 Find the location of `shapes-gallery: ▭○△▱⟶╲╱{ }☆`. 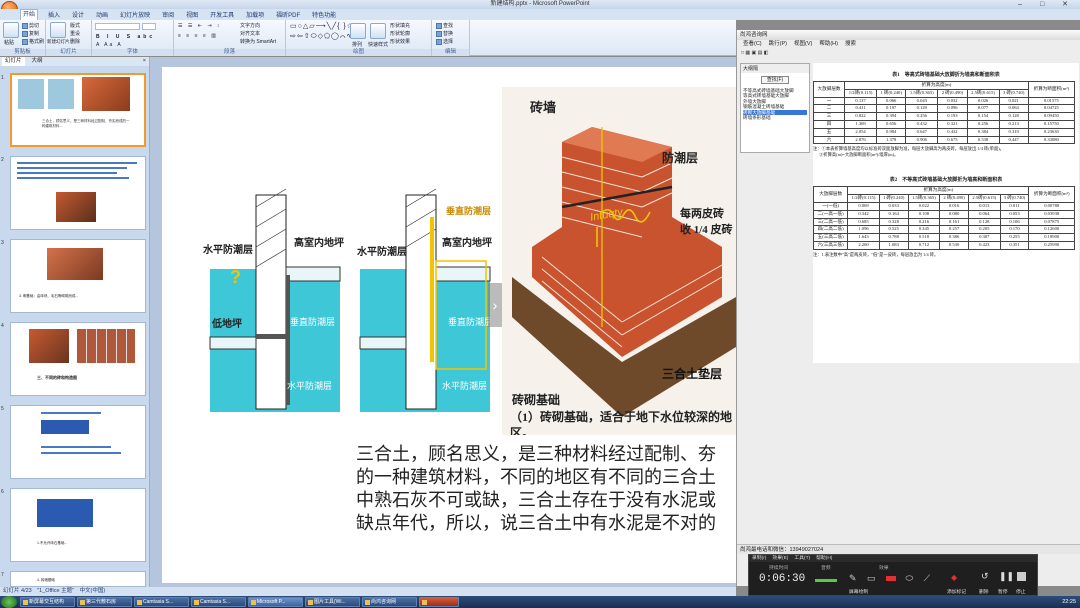

shapes-gallery: ▭○△▱⟶╲╱{ }☆ is located at coordinates (322, 26).